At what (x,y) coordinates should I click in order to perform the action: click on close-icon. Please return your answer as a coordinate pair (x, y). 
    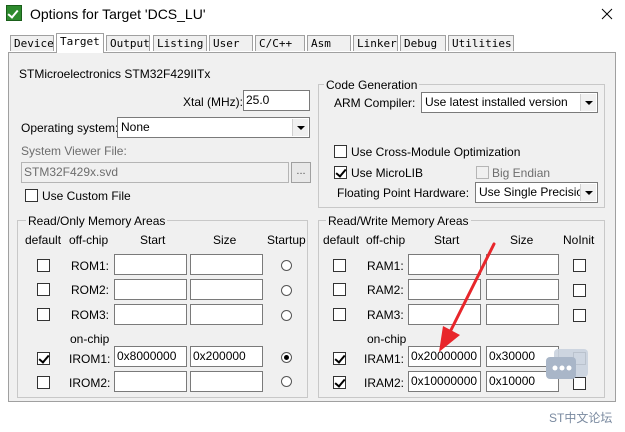
    Looking at the image, I should click on (607, 14).